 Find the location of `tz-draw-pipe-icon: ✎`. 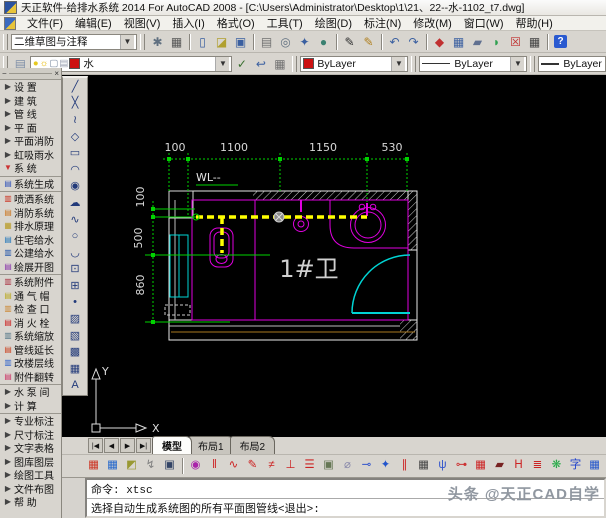

tz-draw-pipe-icon: ✎ is located at coordinates (252, 466).